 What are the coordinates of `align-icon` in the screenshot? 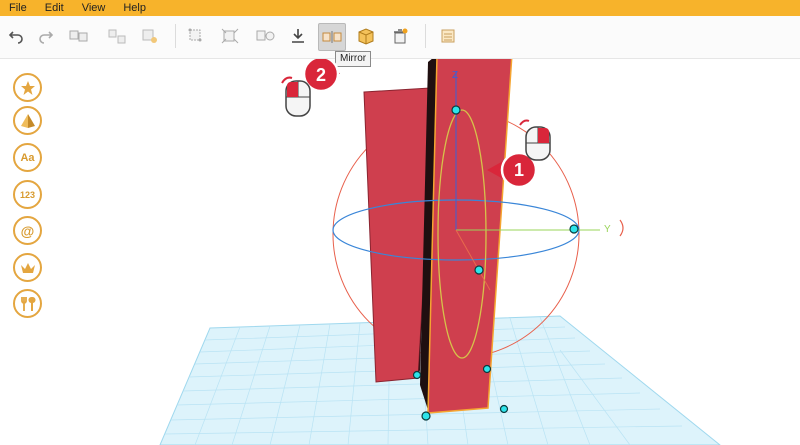 It's located at (149, 36).